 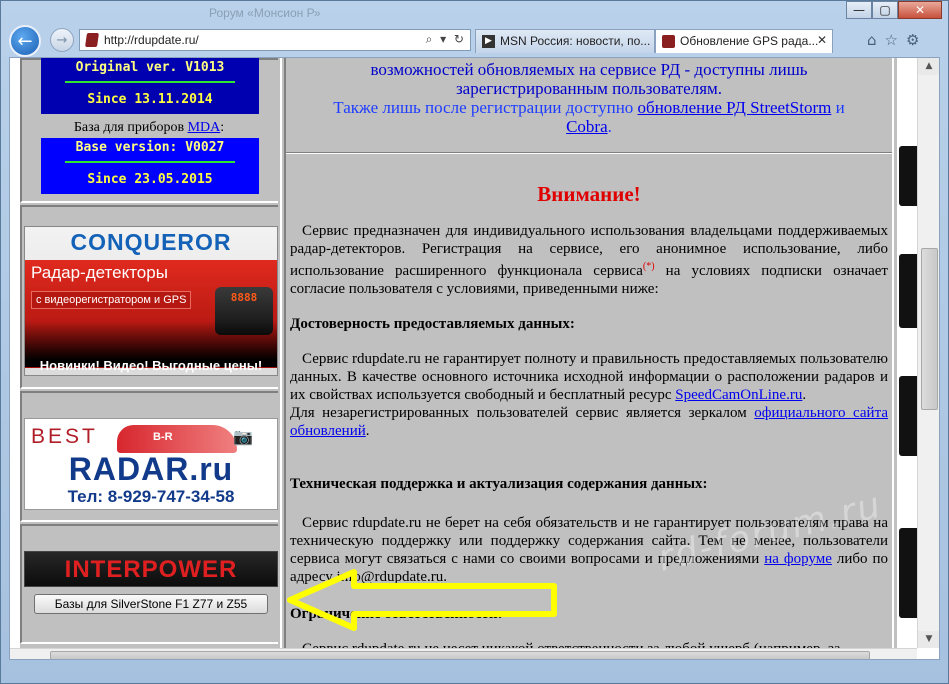 I want to click on conqueror-line1: Радар-детекторы, so click(x=99, y=272).